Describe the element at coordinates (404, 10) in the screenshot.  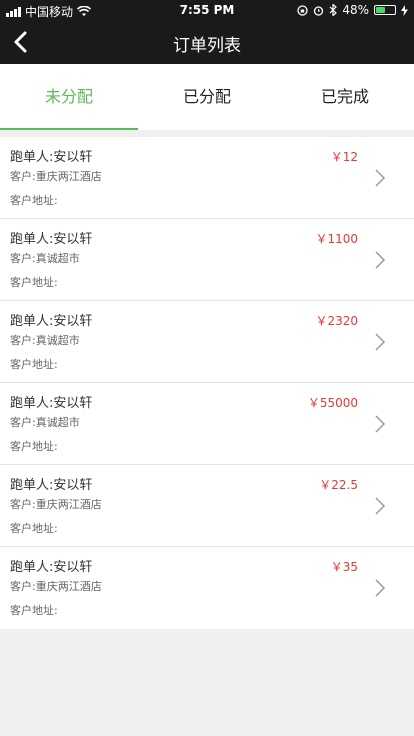
I see `charging-icon` at that location.